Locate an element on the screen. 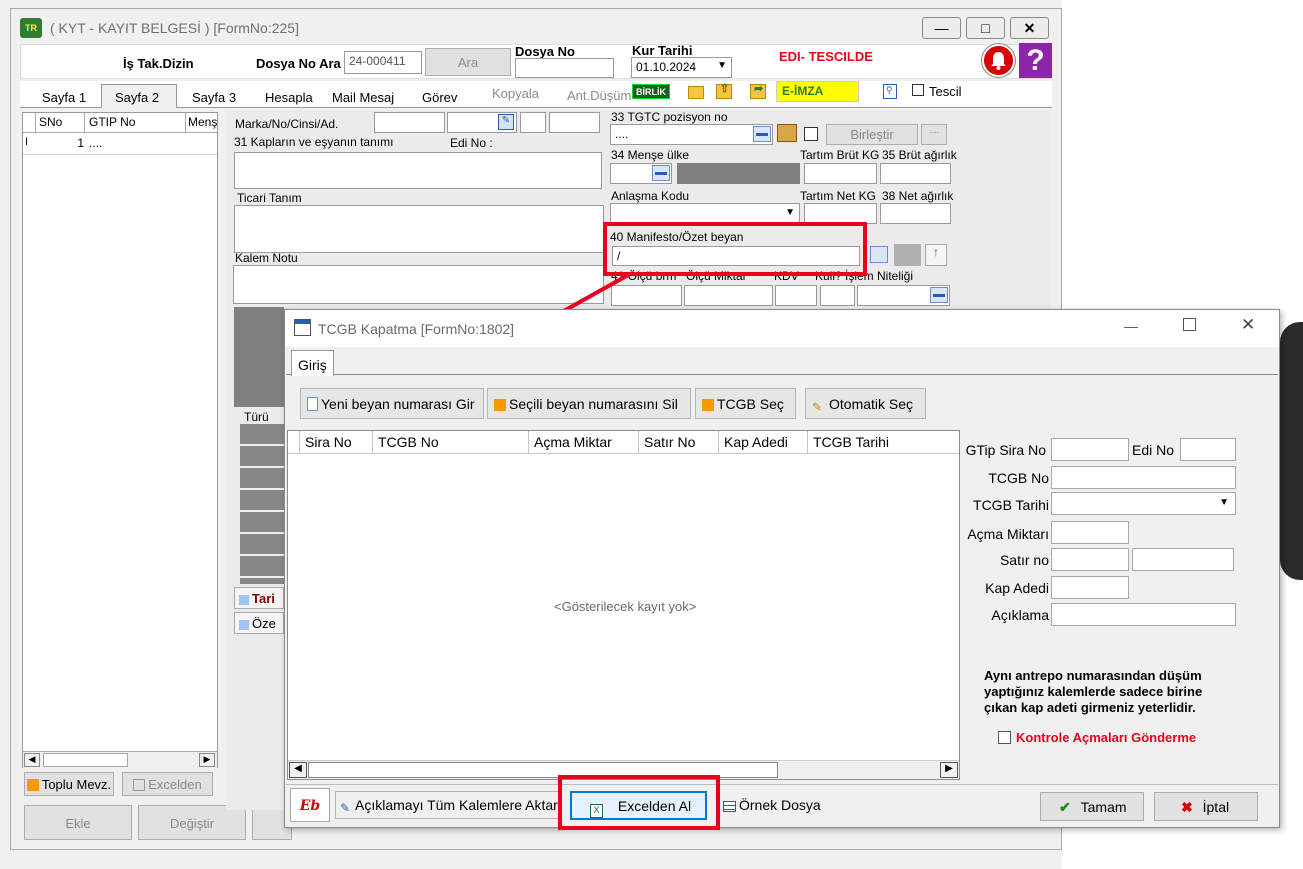 The width and height of the screenshot is (1303, 869). birlik-badge: BİRLİK is located at coordinates (651, 91).